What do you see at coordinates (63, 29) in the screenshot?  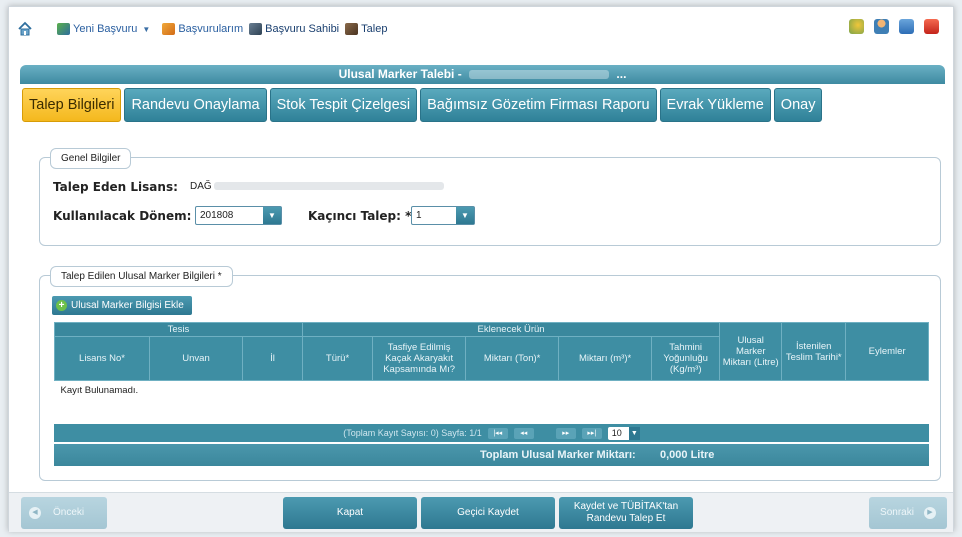 I see `new-application-icon` at bounding box center [63, 29].